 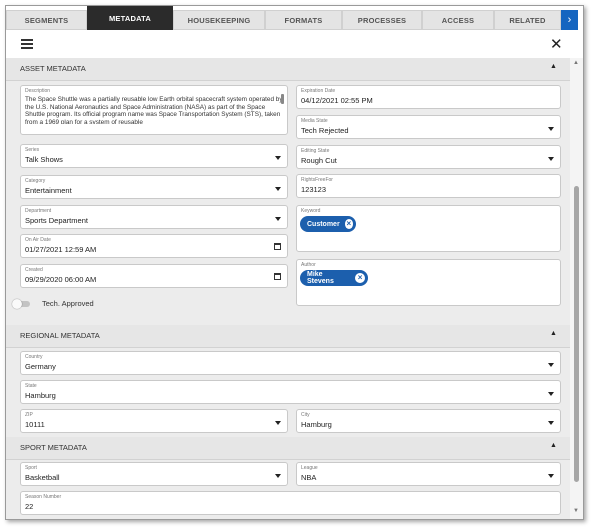 What do you see at coordinates (60, 335) in the screenshot?
I see `section-title: REGIONAL METADATA` at bounding box center [60, 335].